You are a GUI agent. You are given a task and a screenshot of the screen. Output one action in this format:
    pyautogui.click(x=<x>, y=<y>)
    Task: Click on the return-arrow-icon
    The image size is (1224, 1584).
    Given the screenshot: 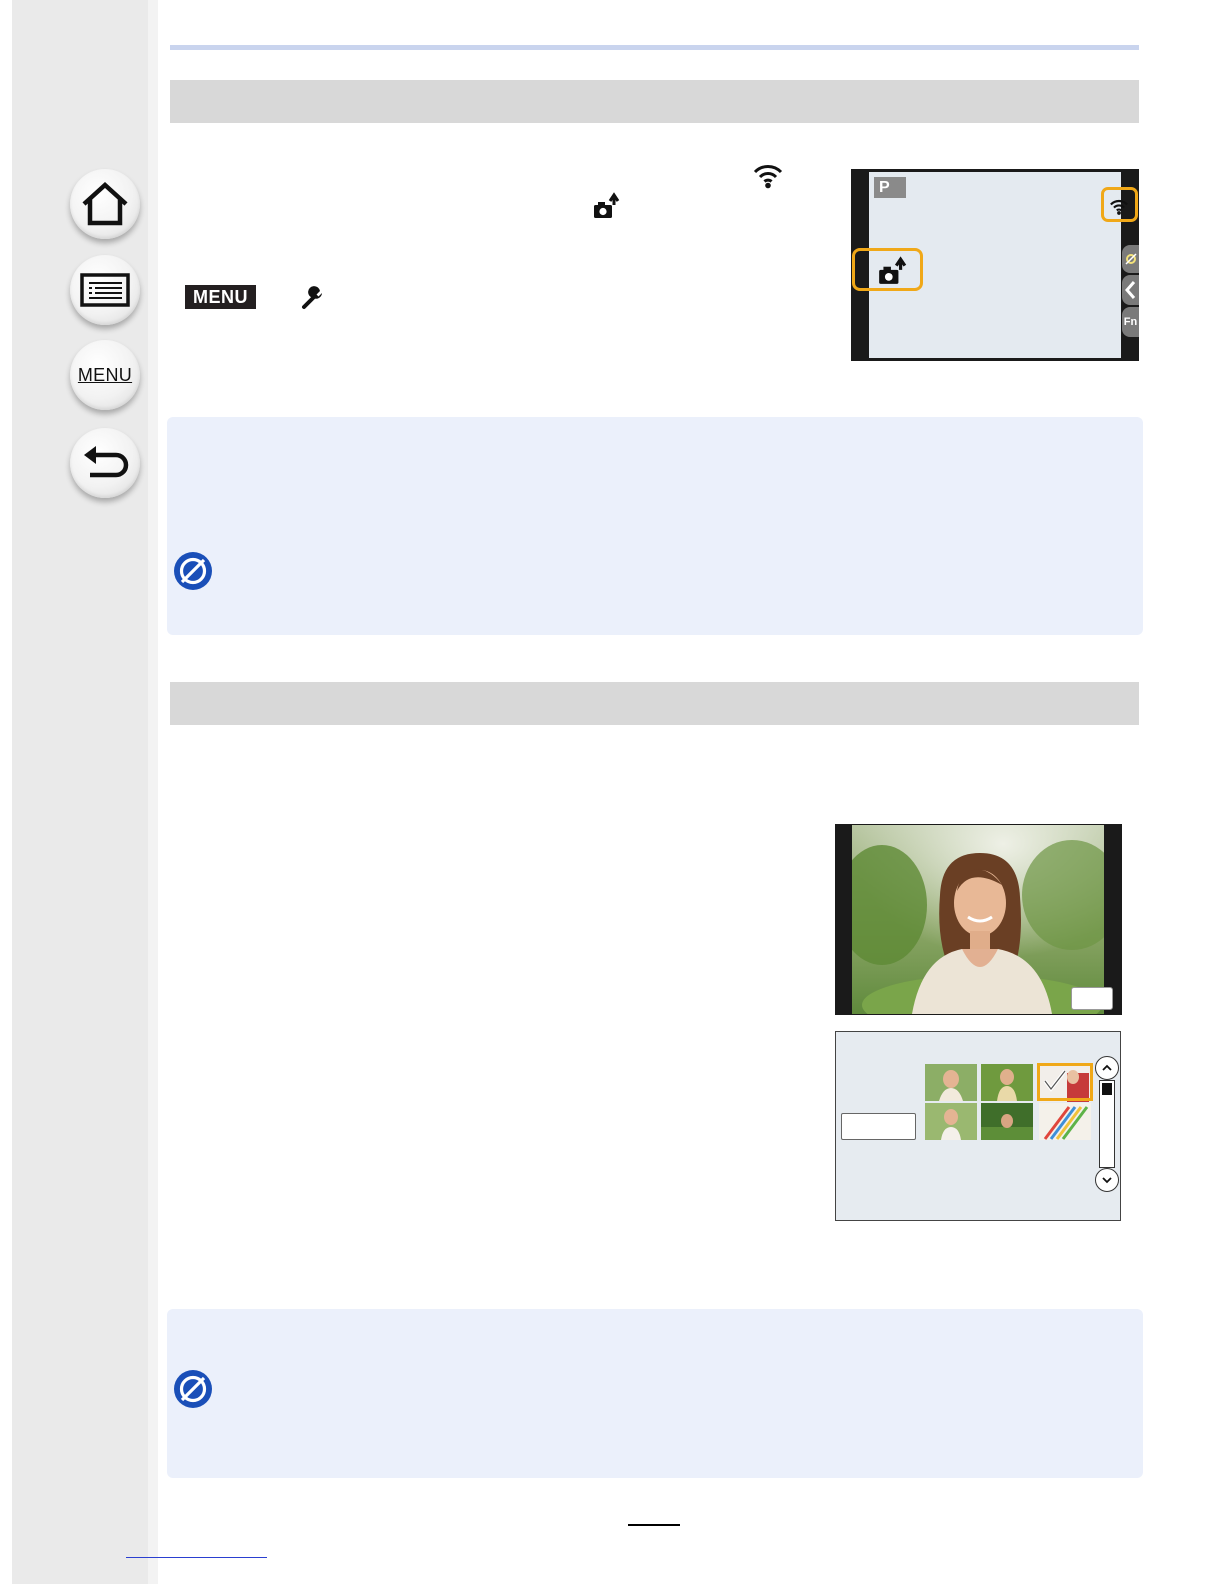 What is the action you would take?
    pyautogui.click(x=106, y=462)
    